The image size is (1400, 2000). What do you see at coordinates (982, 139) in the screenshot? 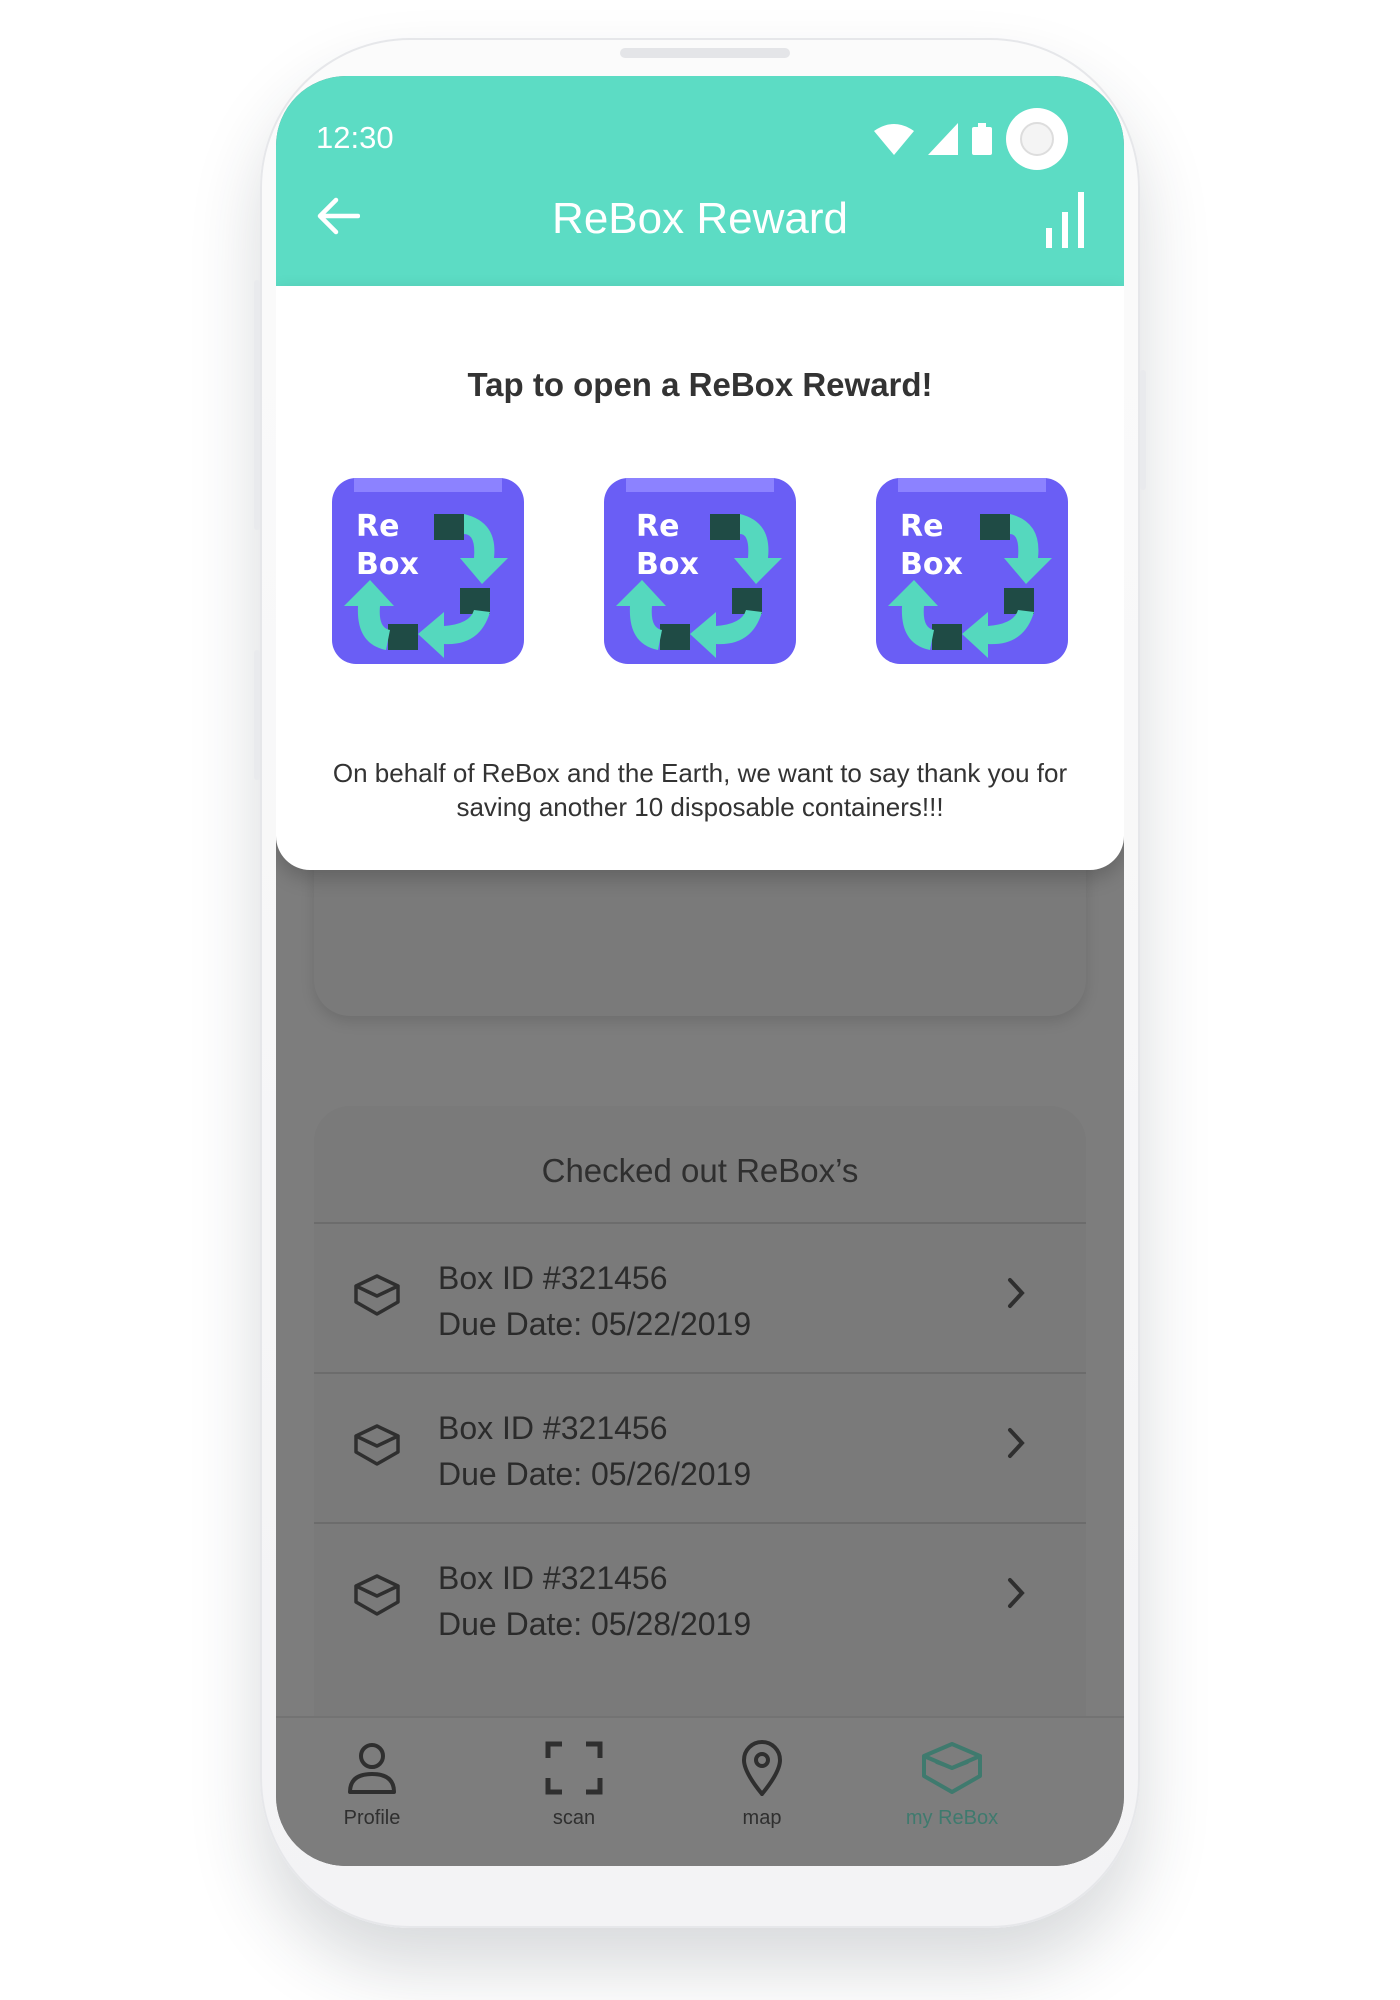
I see `battery-icon` at bounding box center [982, 139].